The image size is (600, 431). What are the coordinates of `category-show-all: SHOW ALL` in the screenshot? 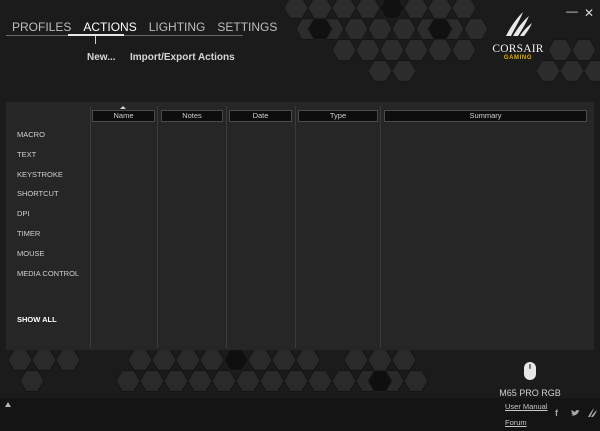 It's located at (37, 319).